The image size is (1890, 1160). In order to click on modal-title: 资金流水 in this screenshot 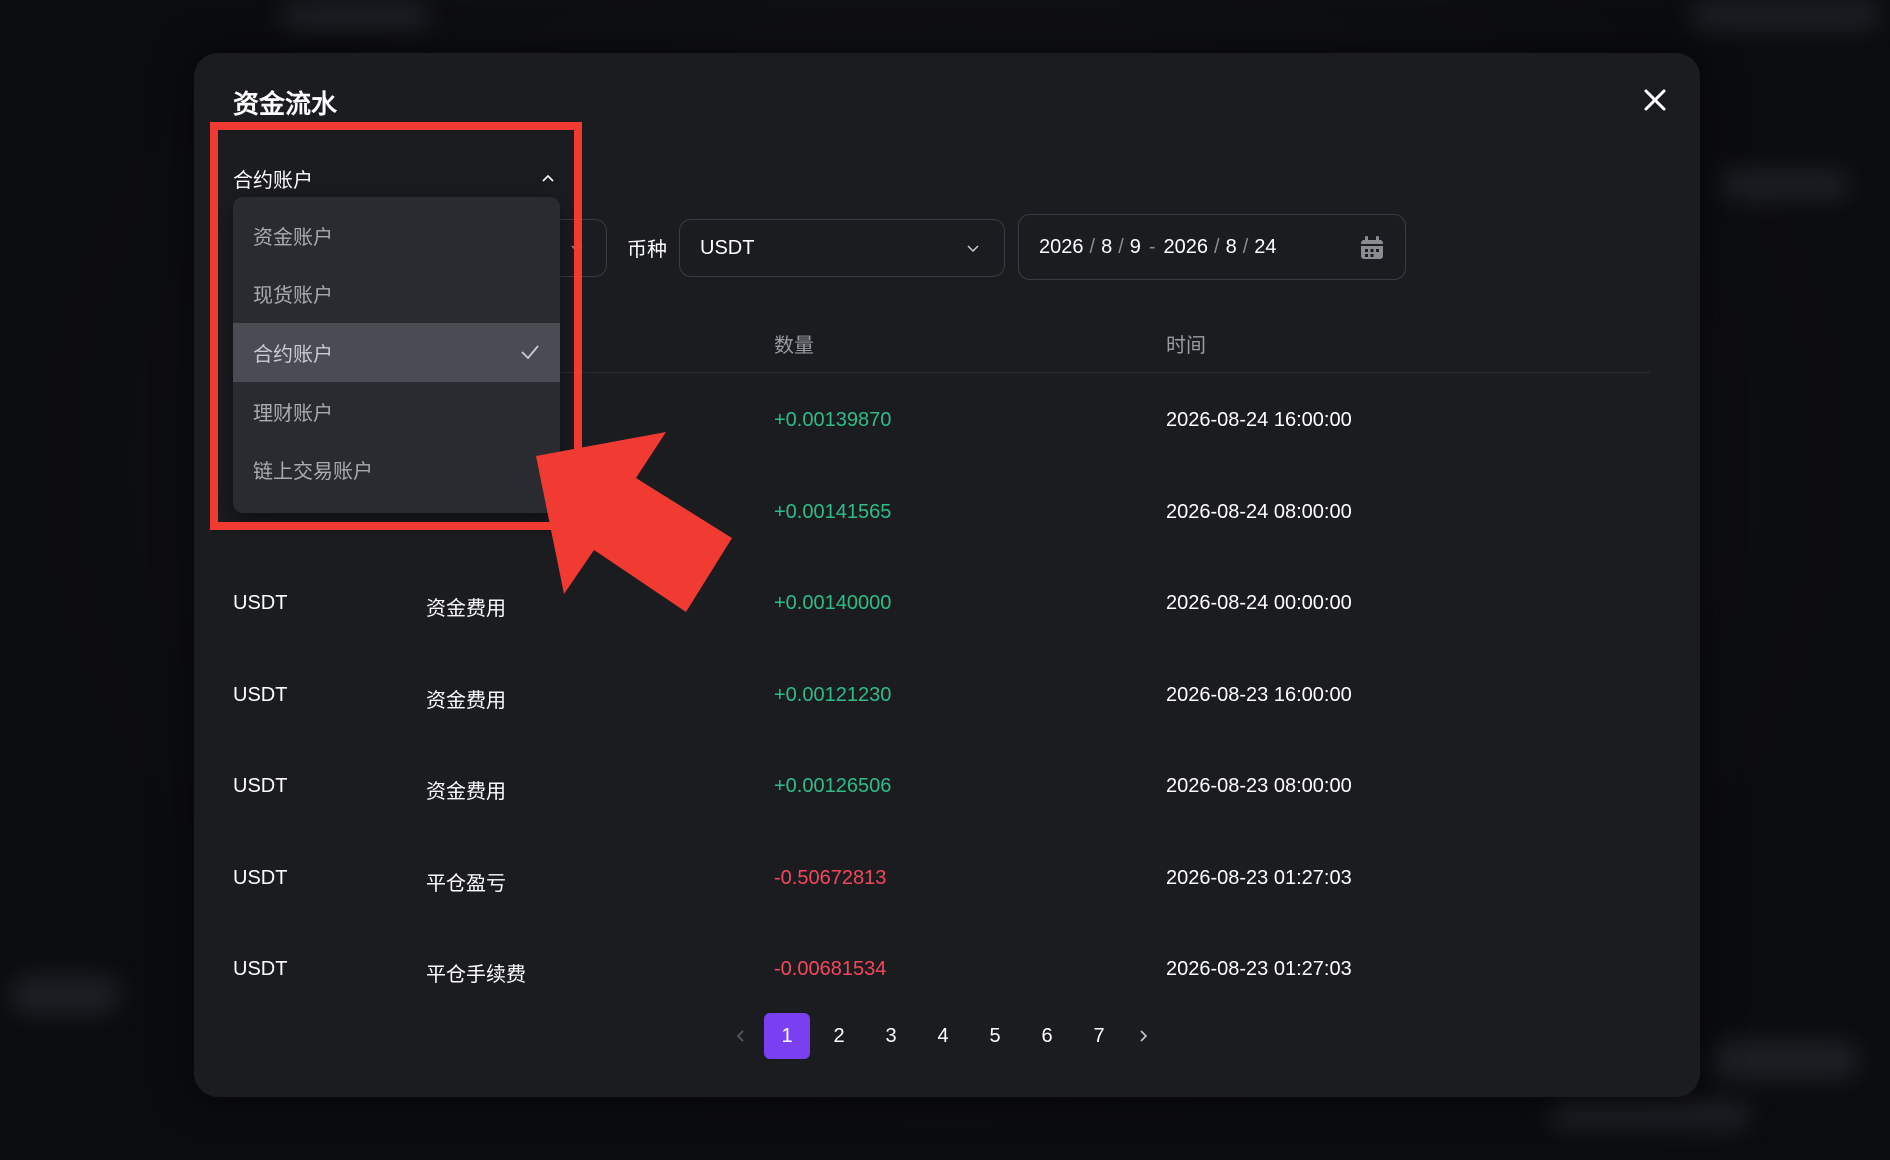, I will do `click(285, 104)`.